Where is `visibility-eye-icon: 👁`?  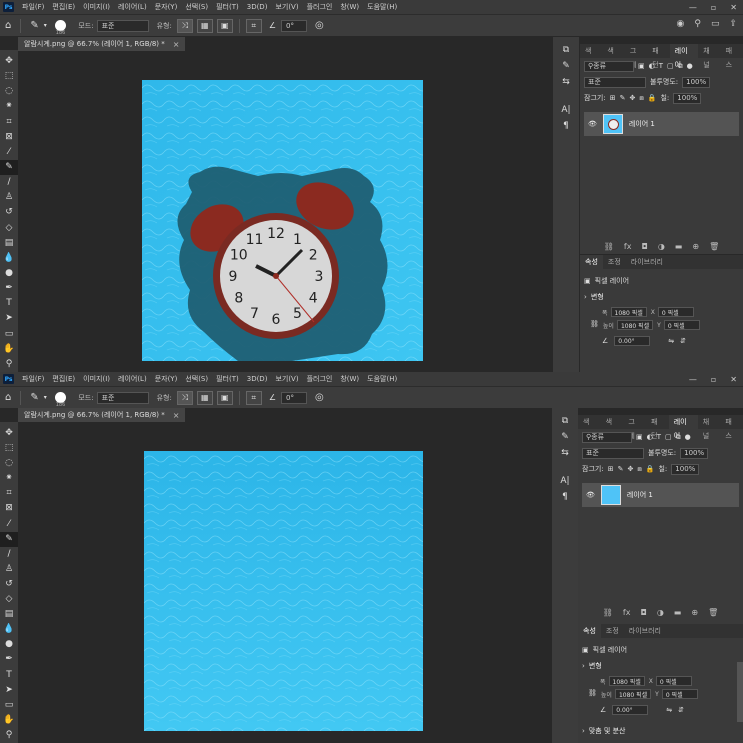
visibility-eye-icon: 👁 is located at coordinates (592, 124).